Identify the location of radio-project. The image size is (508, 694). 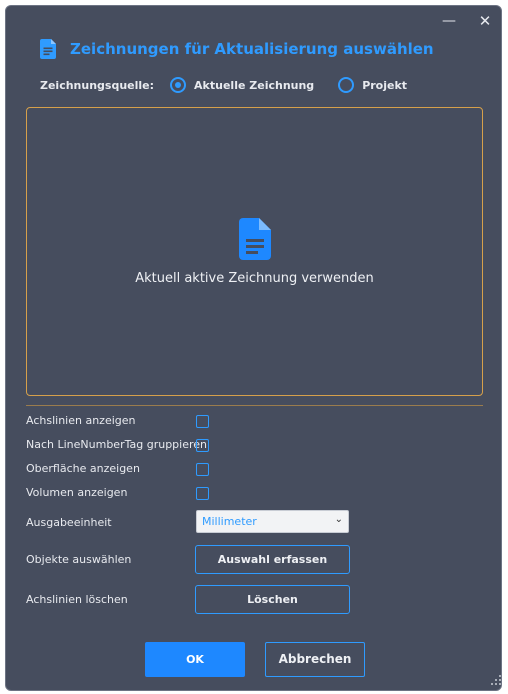
(346, 85).